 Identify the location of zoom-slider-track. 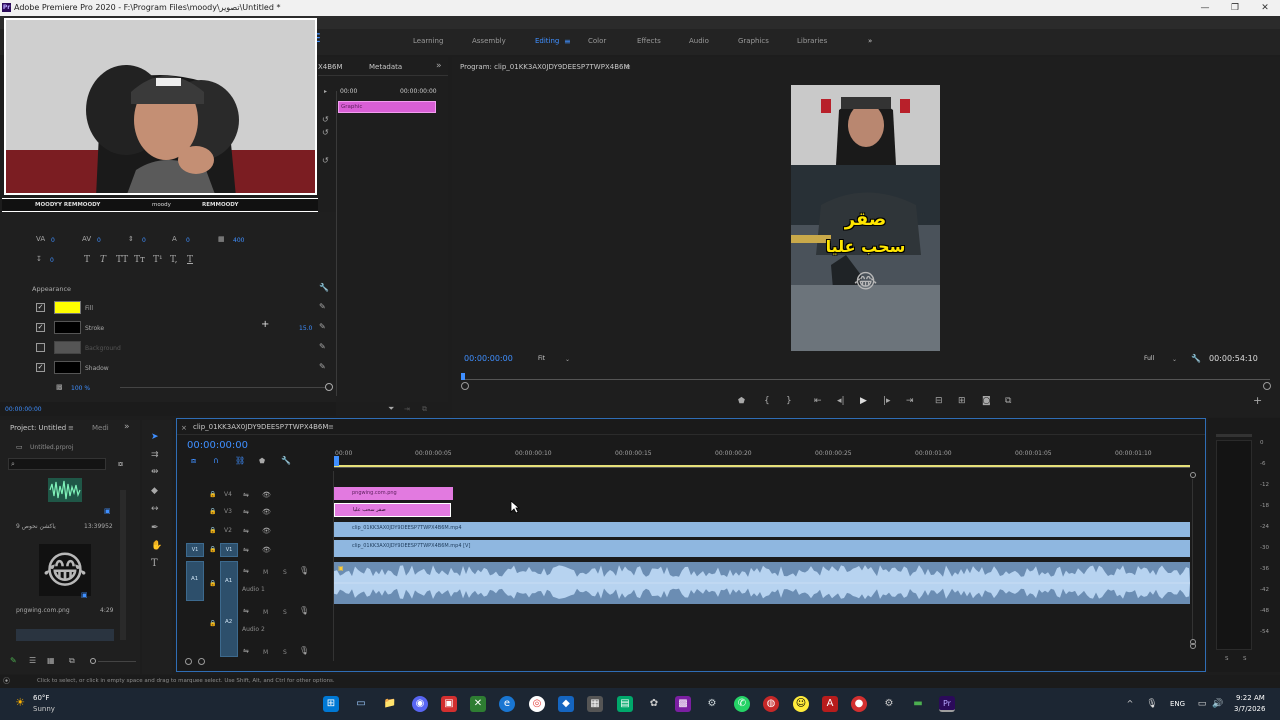
(117, 661).